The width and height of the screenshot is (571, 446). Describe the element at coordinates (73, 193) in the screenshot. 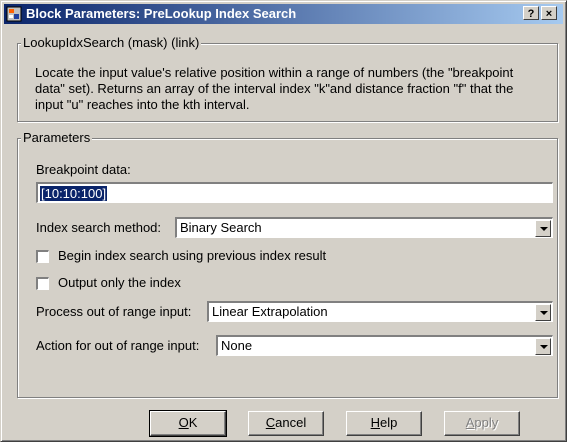

I see `breakpoint-data-value: [10:10:100]` at that location.